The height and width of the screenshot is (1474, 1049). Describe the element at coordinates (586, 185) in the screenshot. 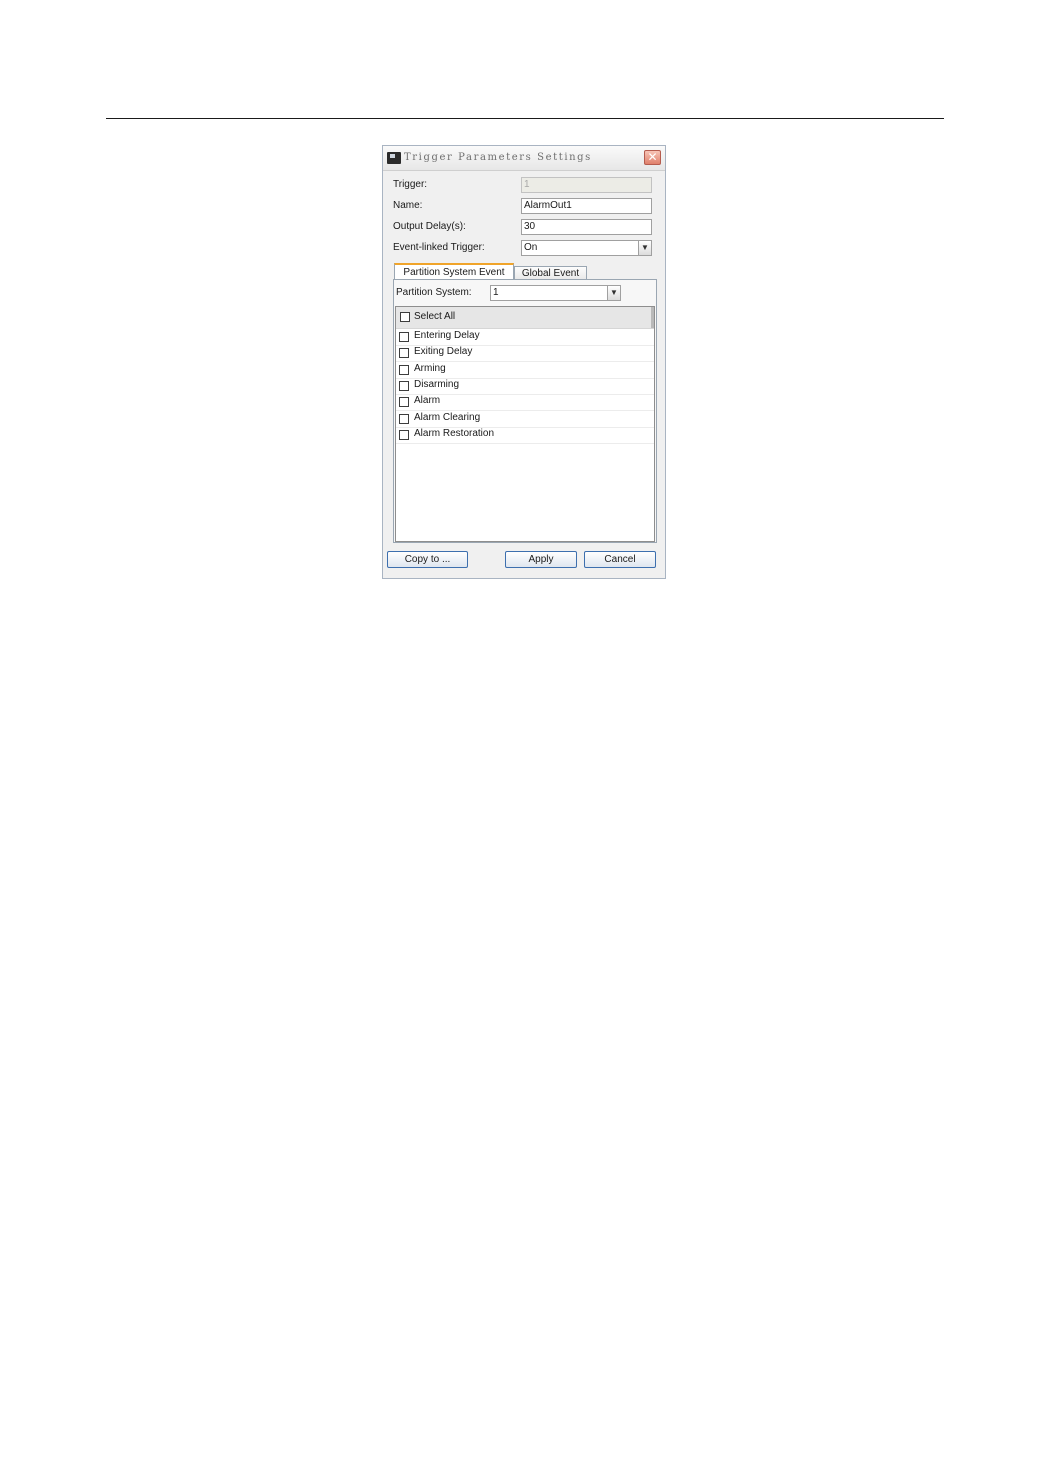

I see `trigger-field: 1` at that location.